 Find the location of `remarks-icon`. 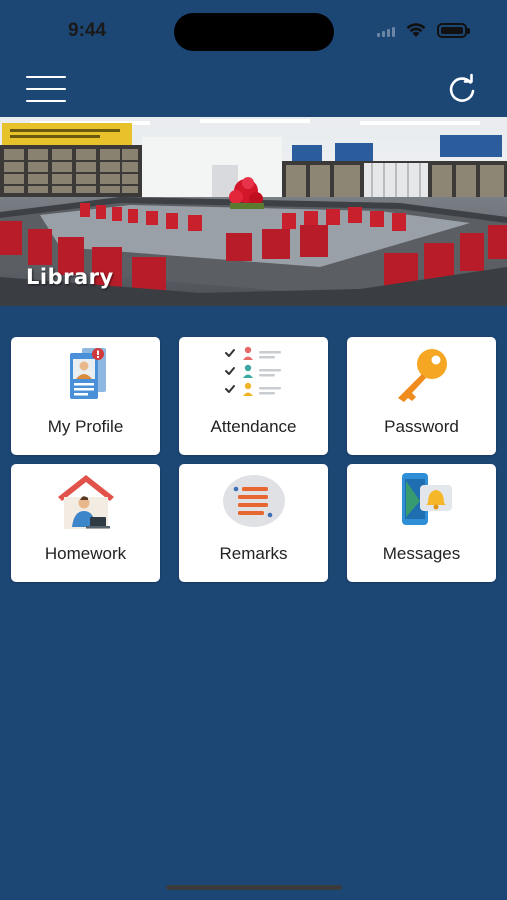

remarks-icon is located at coordinates (253, 501).